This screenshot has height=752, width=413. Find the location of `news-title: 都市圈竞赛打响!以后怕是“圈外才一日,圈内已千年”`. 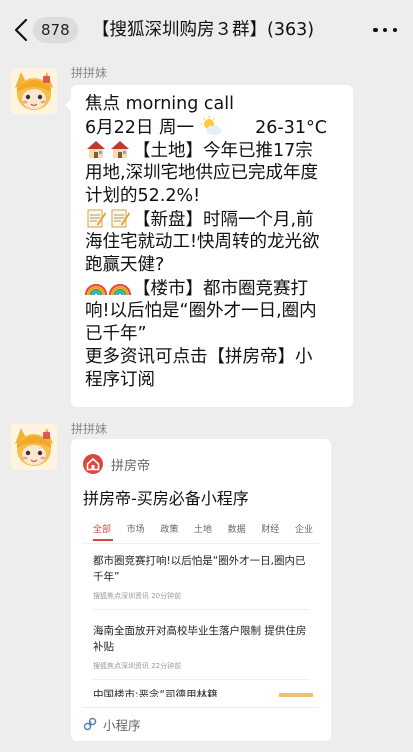

news-title: 都市圈竞赛打响!以后怕是“圈外才一日,圈内已千年” is located at coordinates (199, 569).